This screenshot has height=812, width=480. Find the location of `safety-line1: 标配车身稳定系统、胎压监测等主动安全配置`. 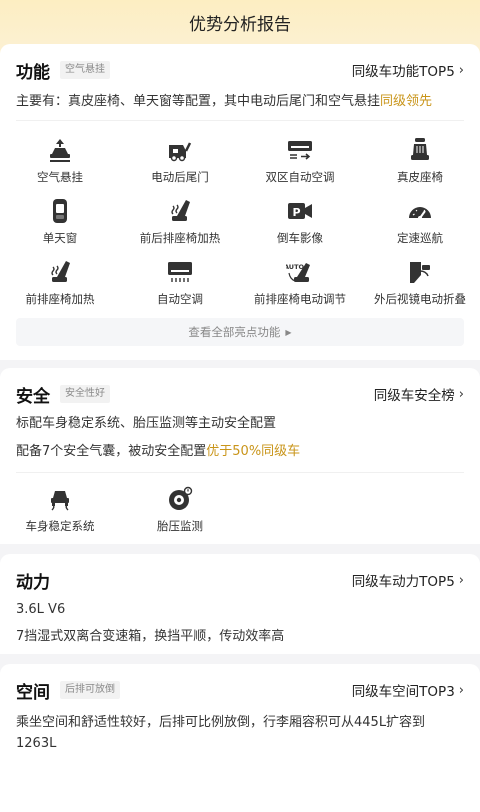

safety-line1: 标配车身稳定系统、胎压监测等主动安全配置 is located at coordinates (146, 423).